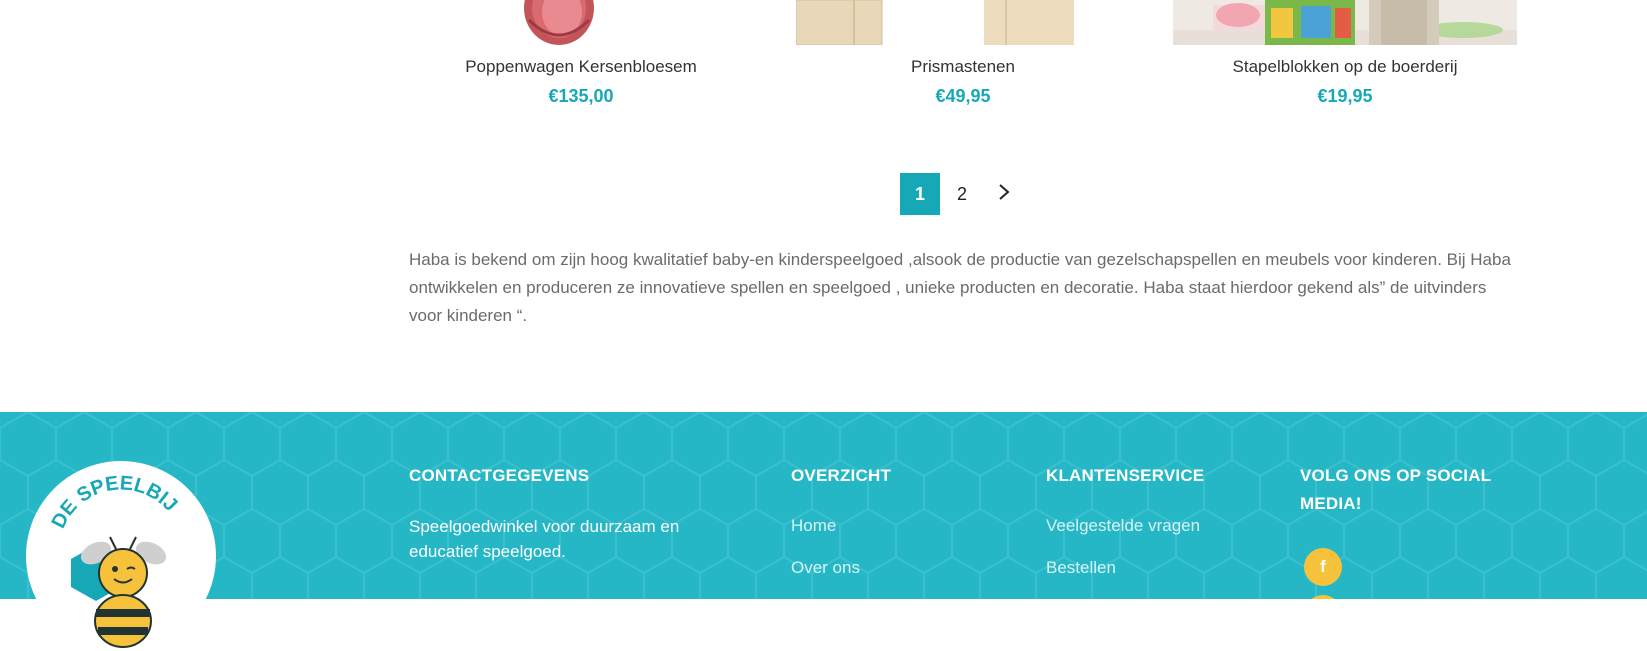 The image size is (1647, 651). I want to click on facebook-icon: f, so click(1323, 567).